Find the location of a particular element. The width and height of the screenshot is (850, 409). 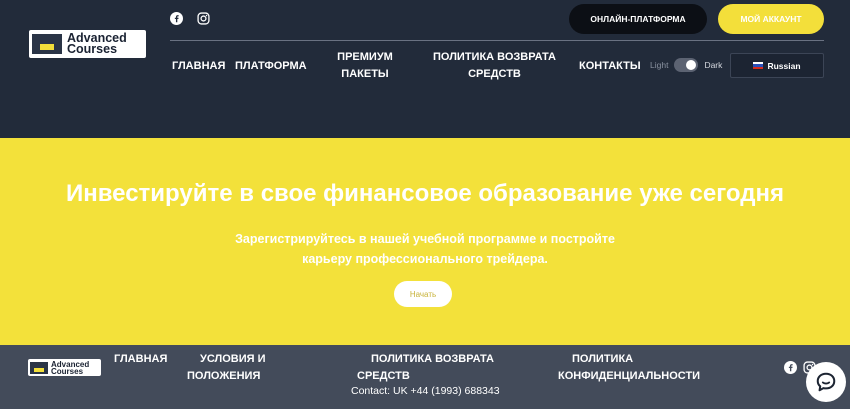

footer-privacy-line-1: ПОЛИТИКА is located at coordinates (603, 359).